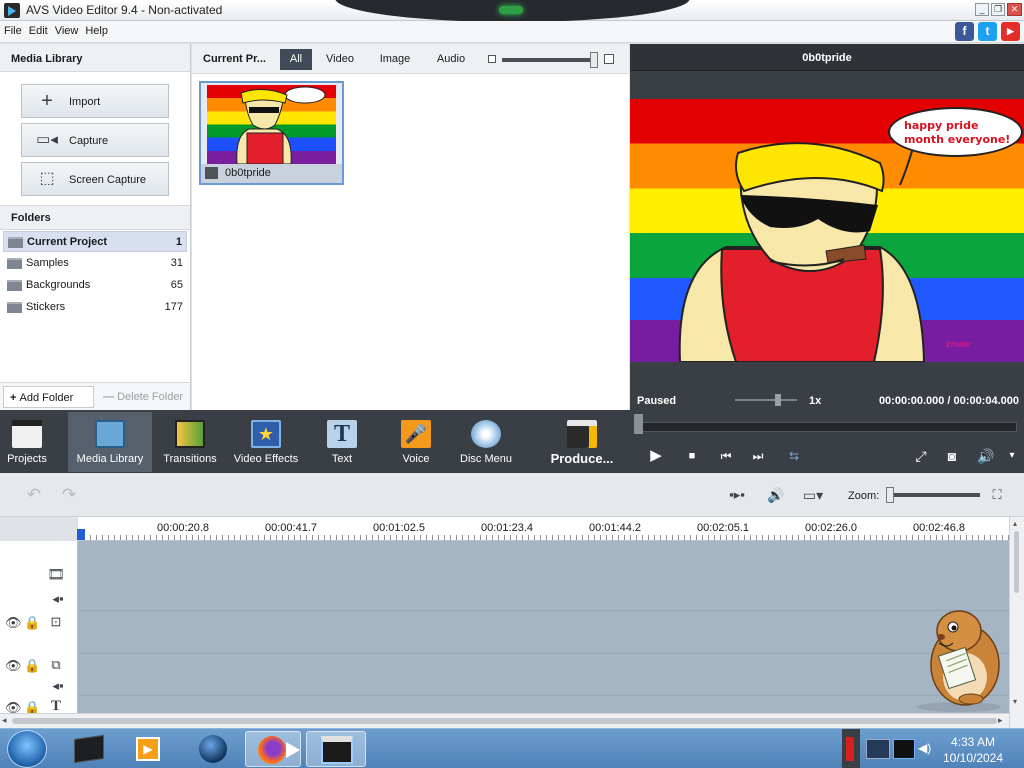  Describe the element at coordinates (952, 456) in the screenshot. I see `snapshot-icon: ◙` at that location.